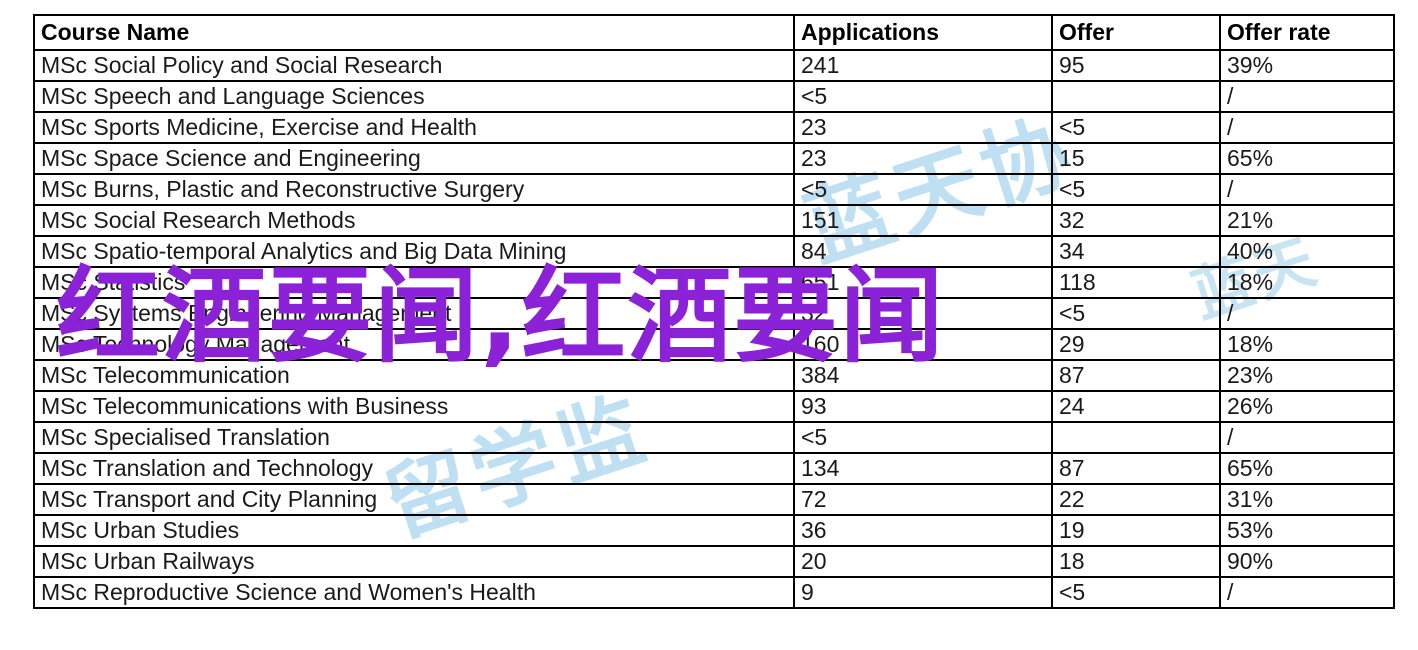  What do you see at coordinates (923, 344) in the screenshot?
I see `cell-applications: 160` at bounding box center [923, 344].